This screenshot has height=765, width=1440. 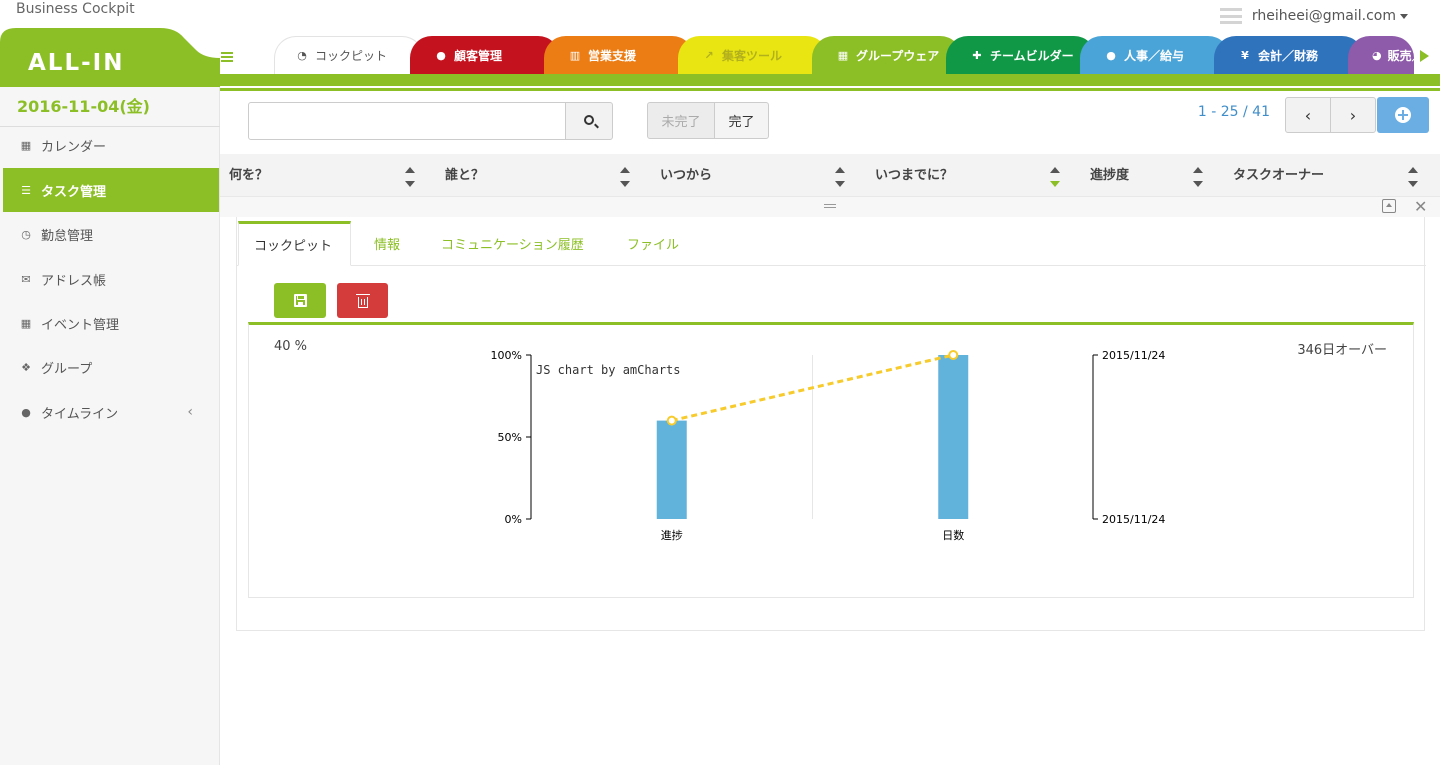 I want to click on sidebar-item-label: タイムライン, so click(x=80, y=414).